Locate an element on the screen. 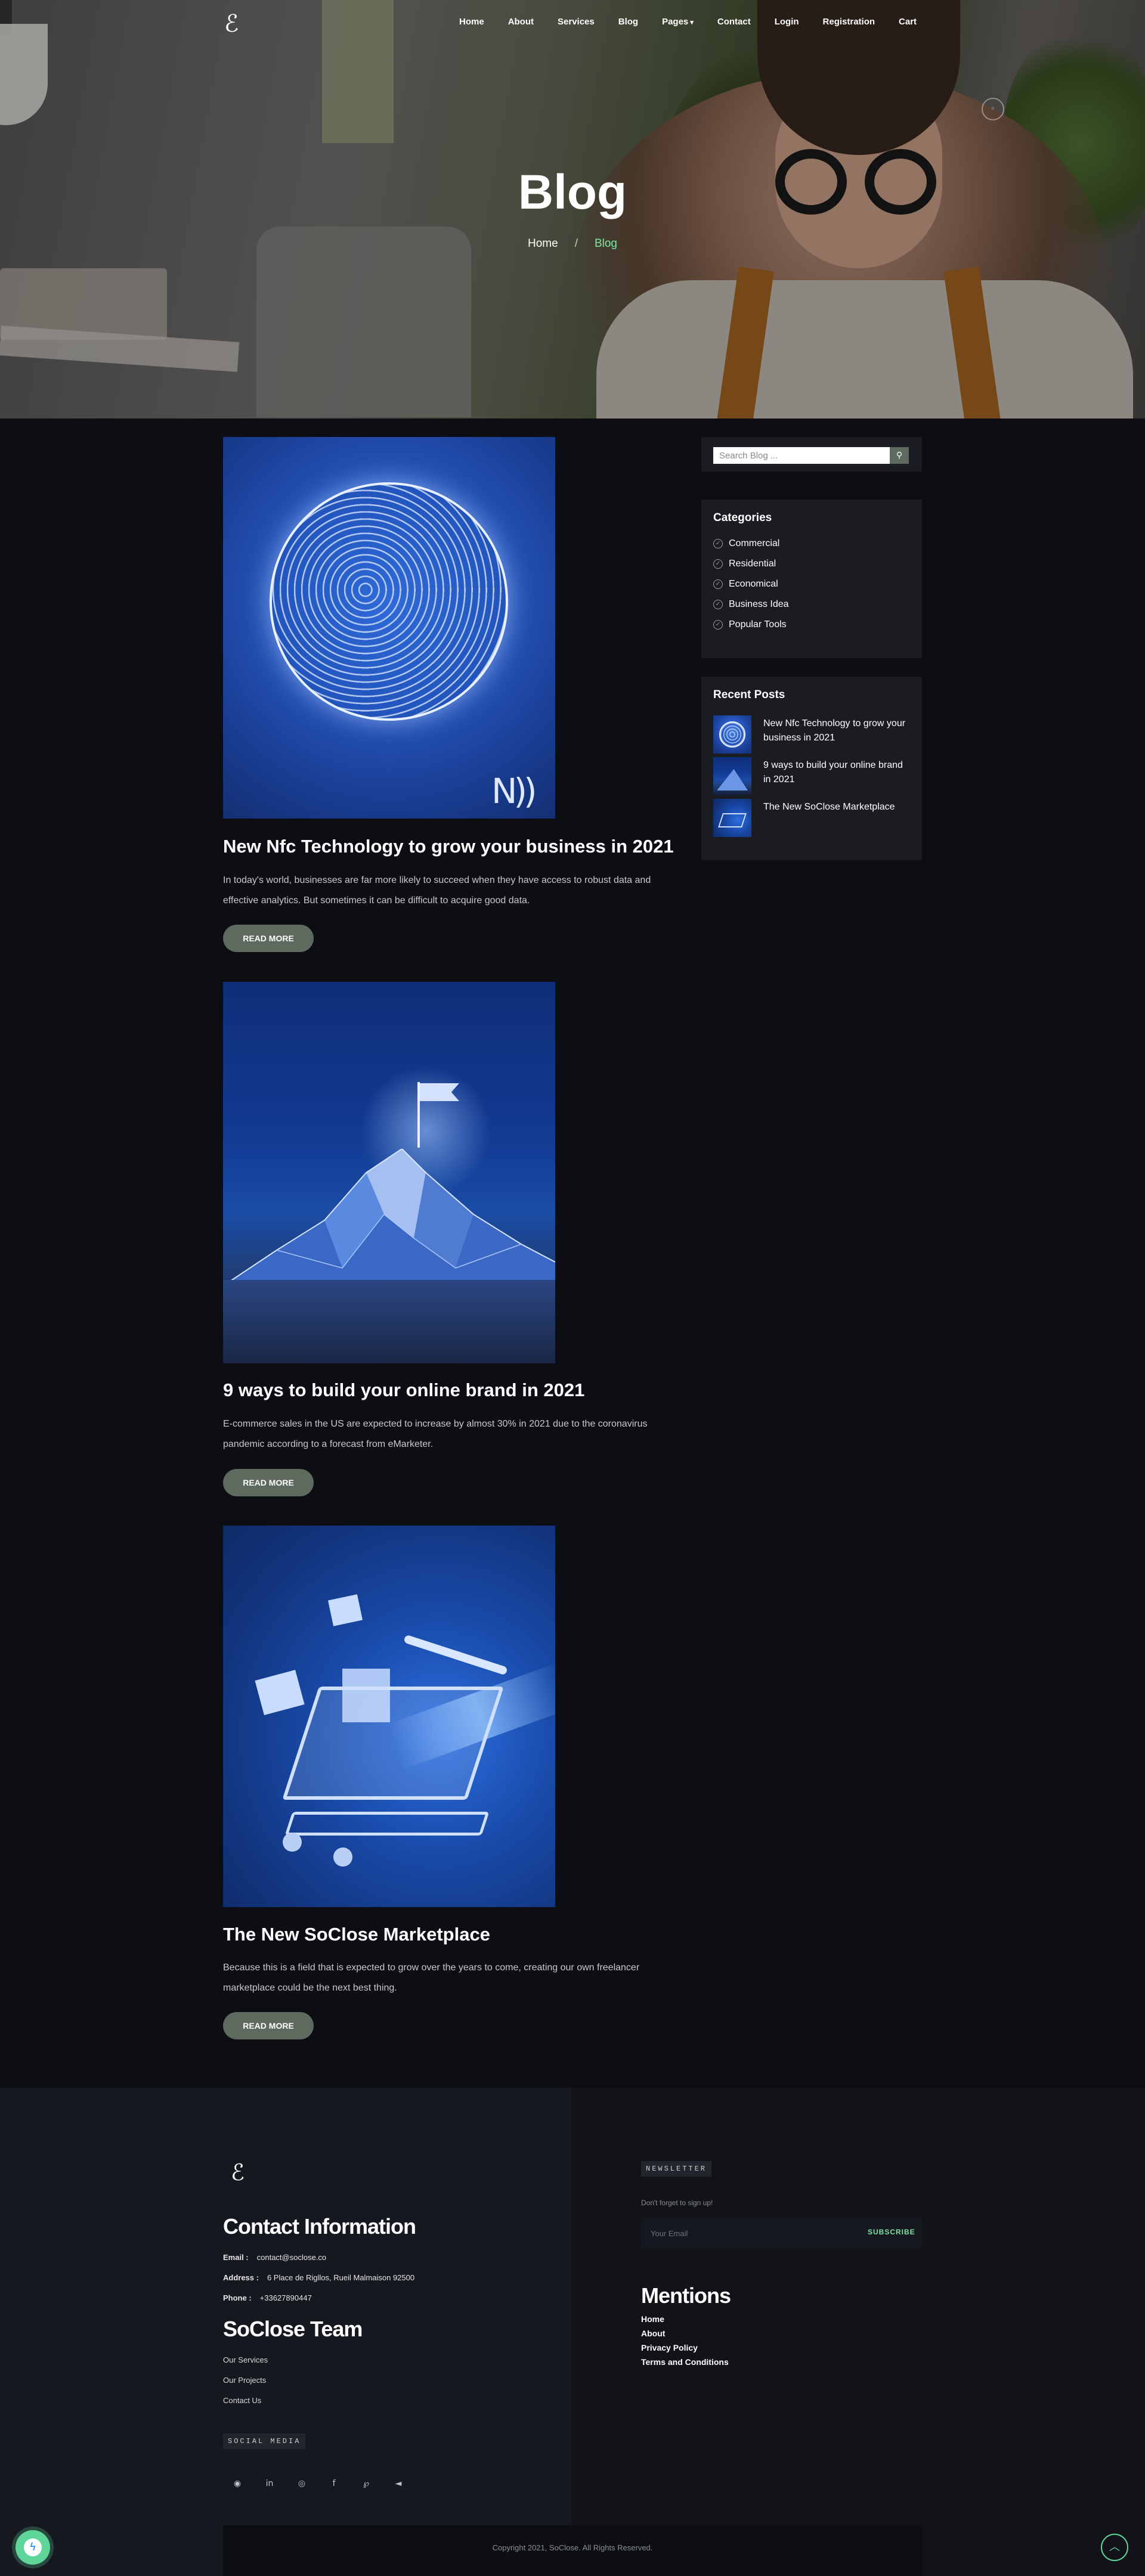 The width and height of the screenshot is (1145, 2576). nav-about: About is located at coordinates (521, 22).